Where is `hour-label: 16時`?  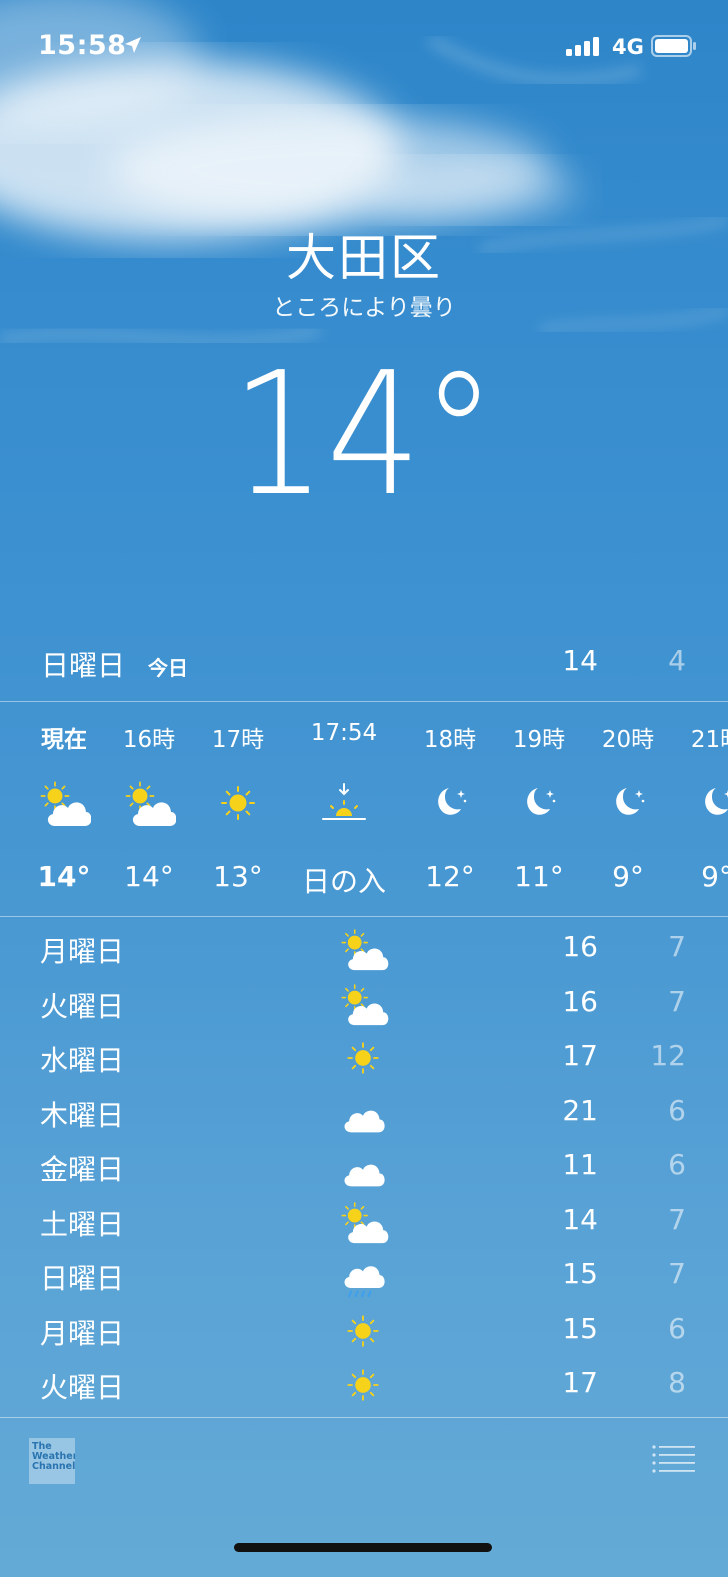
hour-label: 16時 is located at coordinates (149, 740).